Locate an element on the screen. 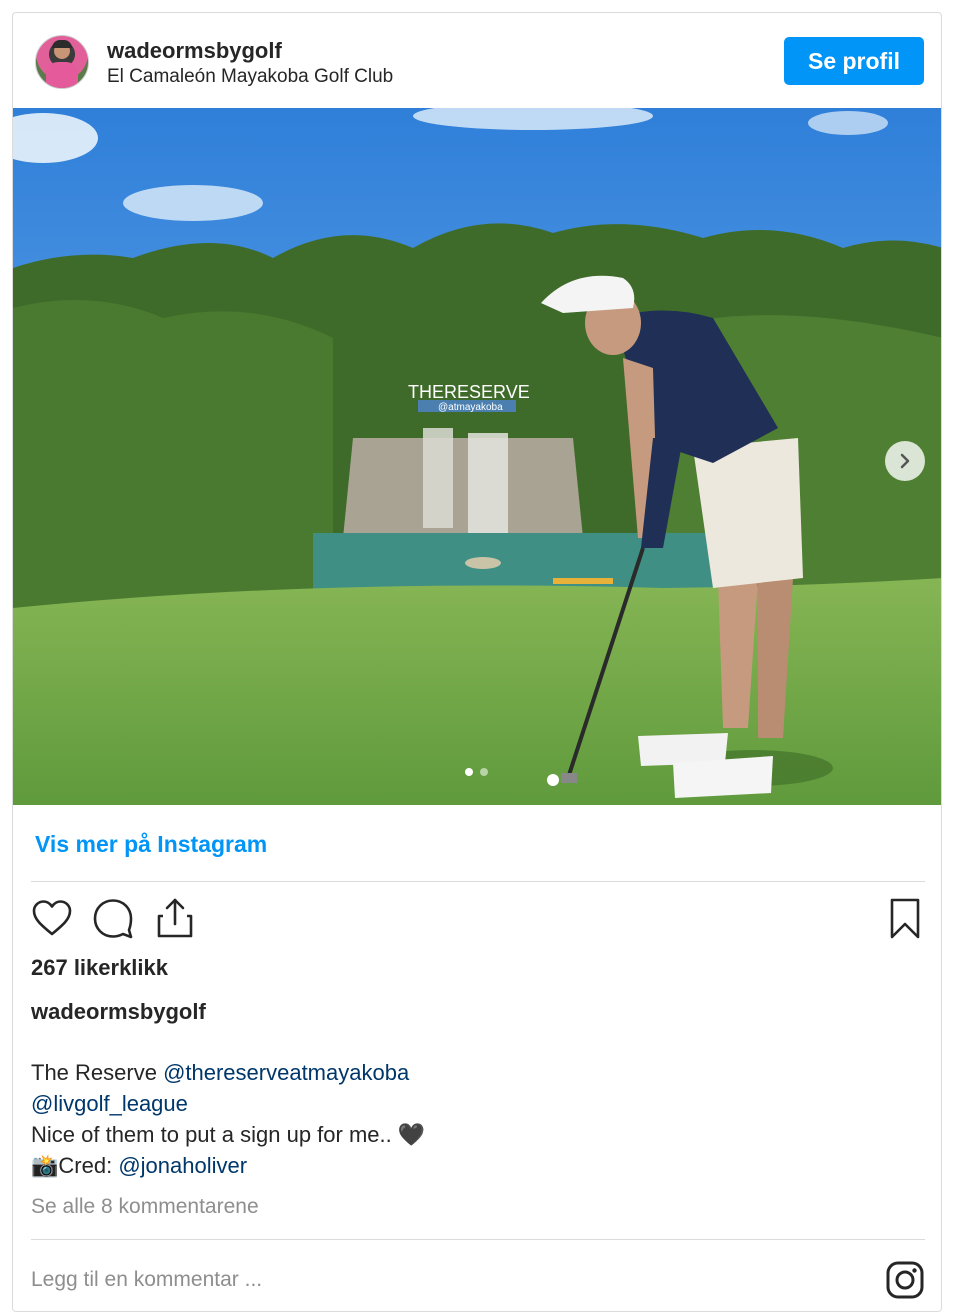 The width and height of the screenshot is (960, 1316). like-count: 267 likerklikk is located at coordinates (99, 968).